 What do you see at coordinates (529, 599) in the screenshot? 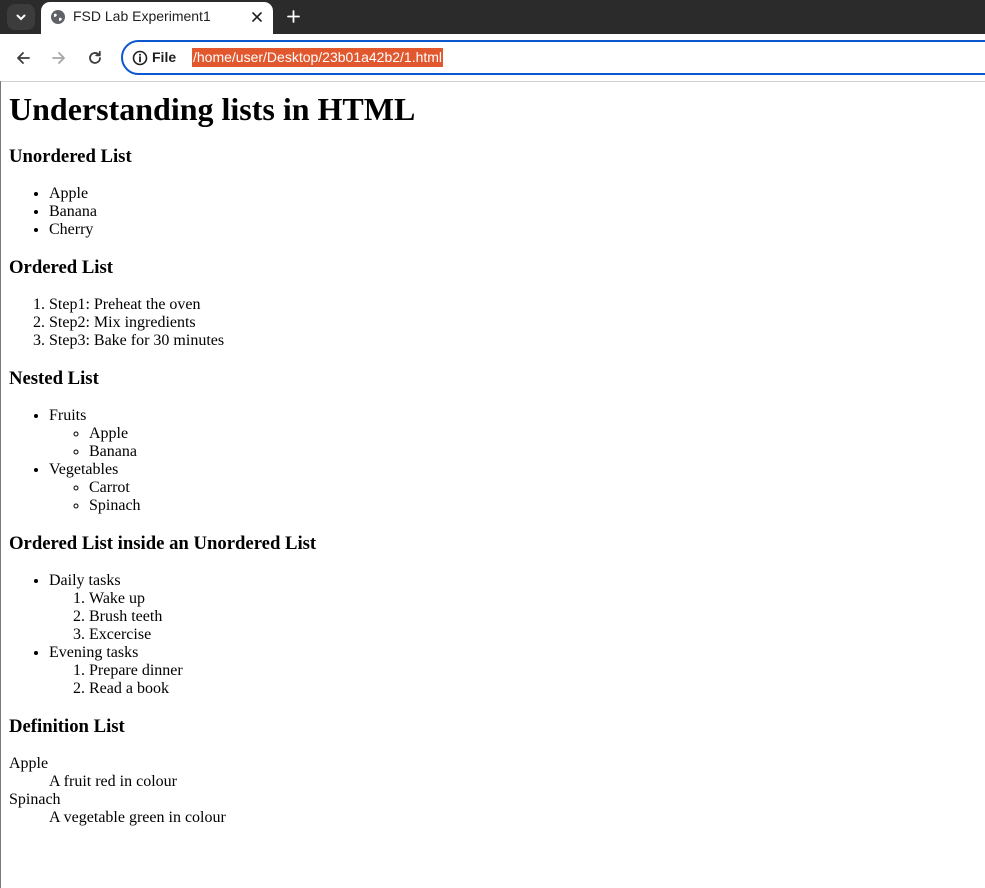
I see `list-item: Wake up` at bounding box center [529, 599].